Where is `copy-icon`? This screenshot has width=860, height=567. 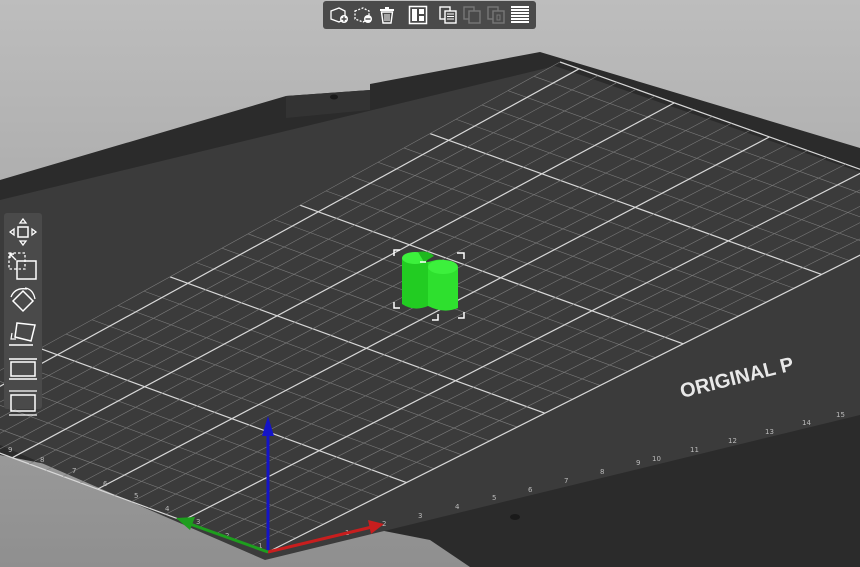
copy-icon is located at coordinates (448, 15).